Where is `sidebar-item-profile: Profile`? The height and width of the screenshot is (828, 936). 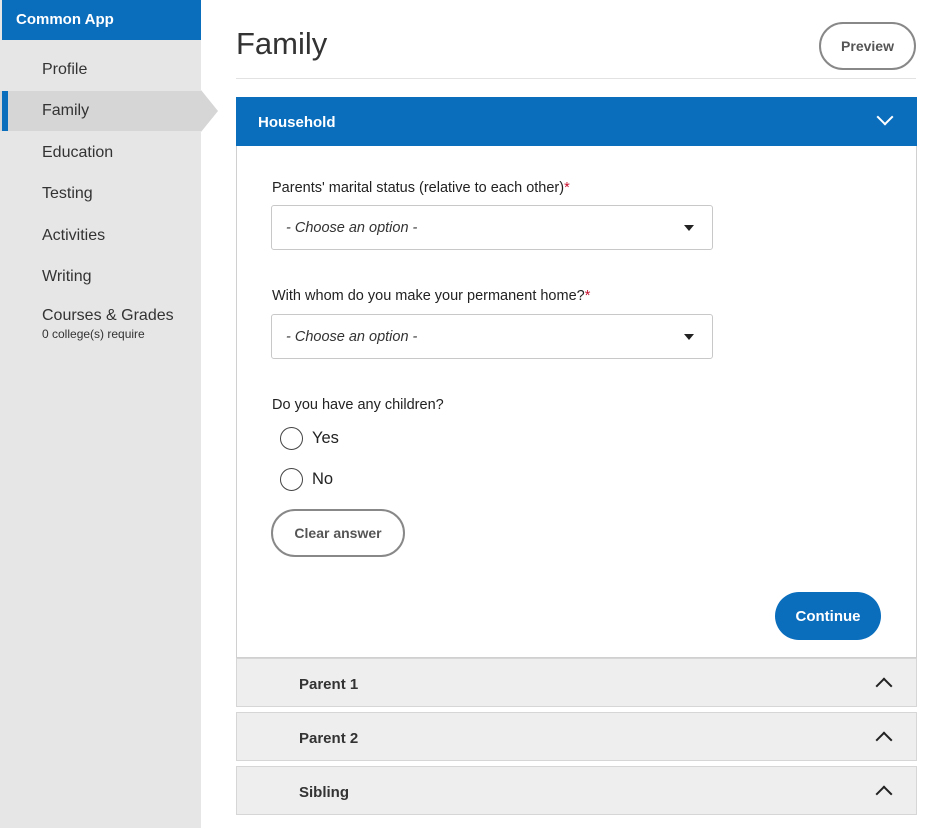 sidebar-item-profile: Profile is located at coordinates (100, 70).